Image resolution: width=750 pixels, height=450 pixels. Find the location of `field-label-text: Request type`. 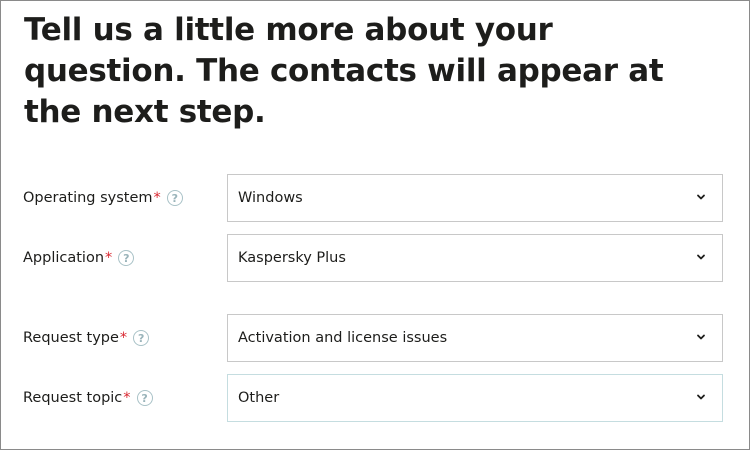

field-label-text: Request type is located at coordinates (71, 338).